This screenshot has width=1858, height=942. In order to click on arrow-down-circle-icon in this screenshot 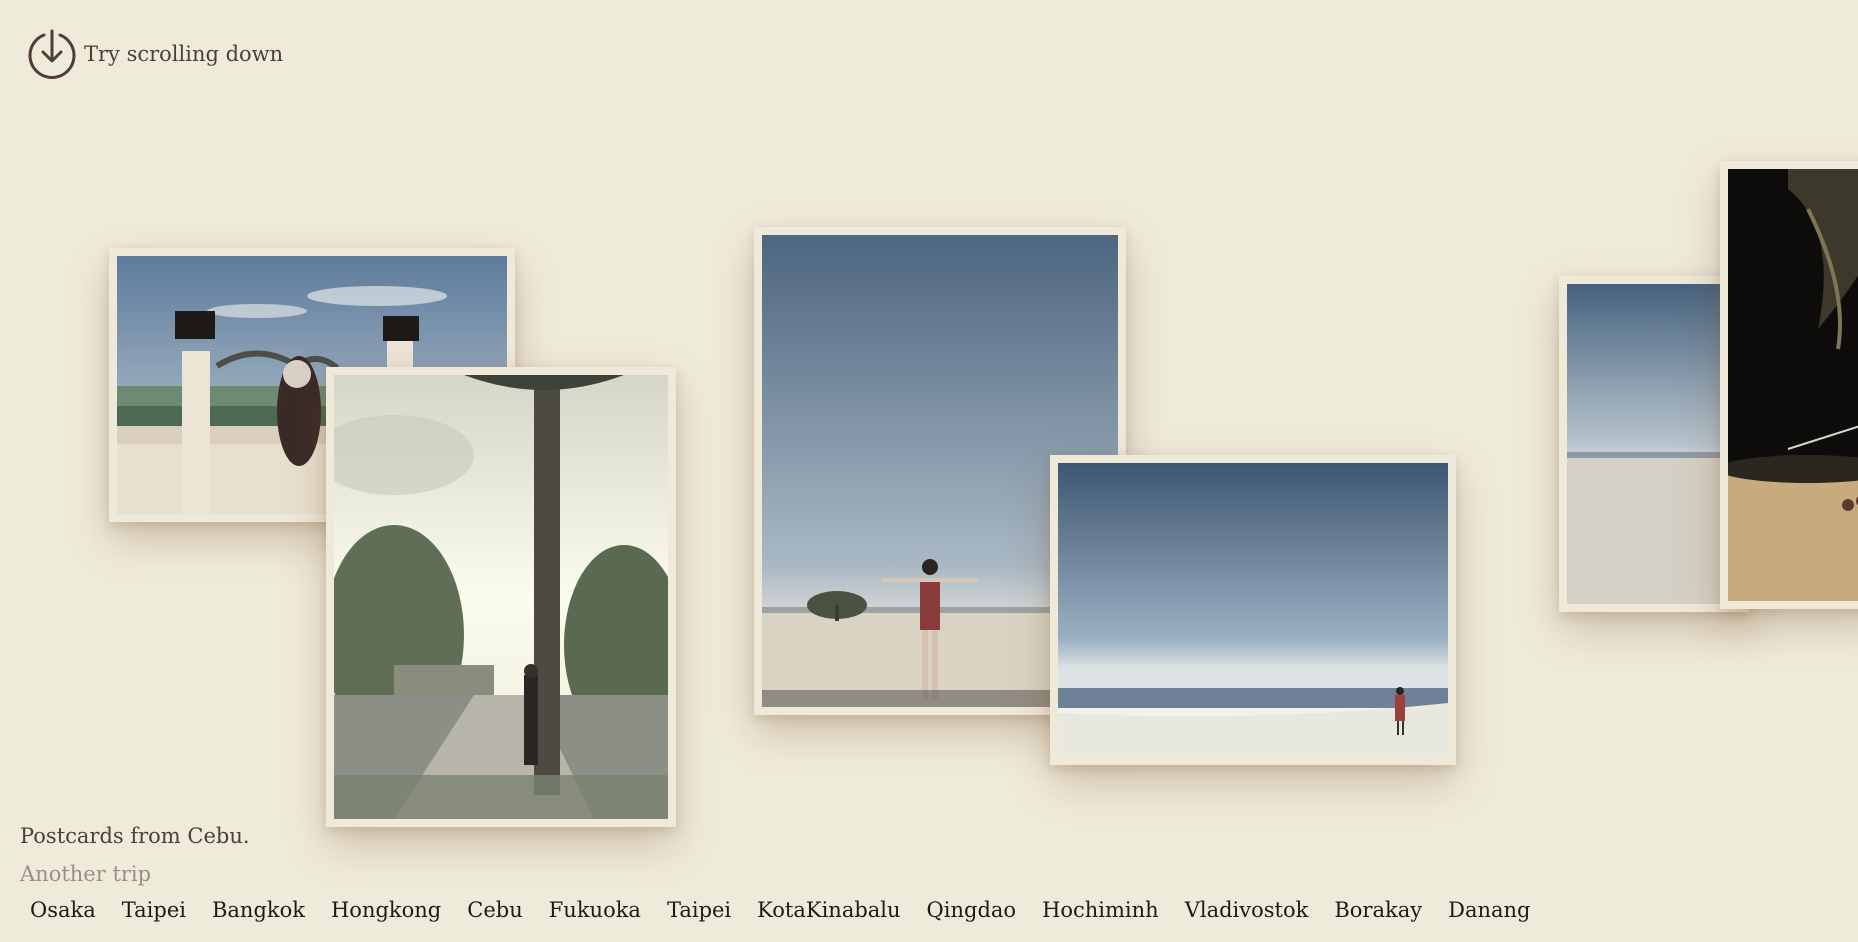, I will do `click(52, 54)`.